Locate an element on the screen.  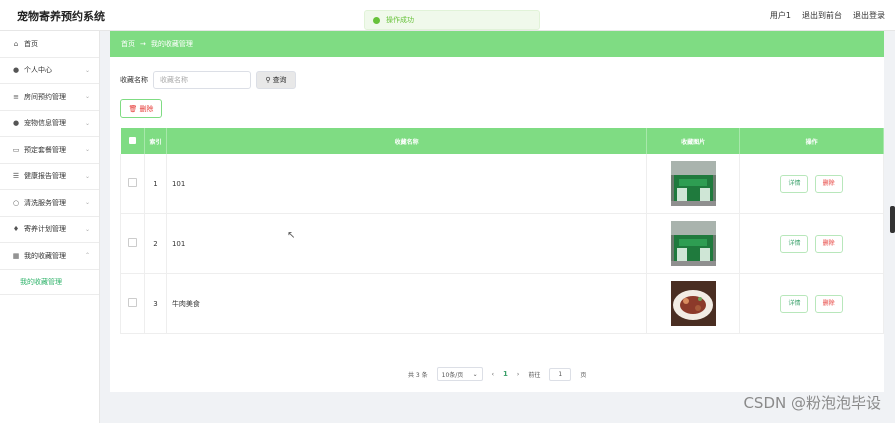
sidebar-item-label: 个人中心 is located at coordinates (38, 70).